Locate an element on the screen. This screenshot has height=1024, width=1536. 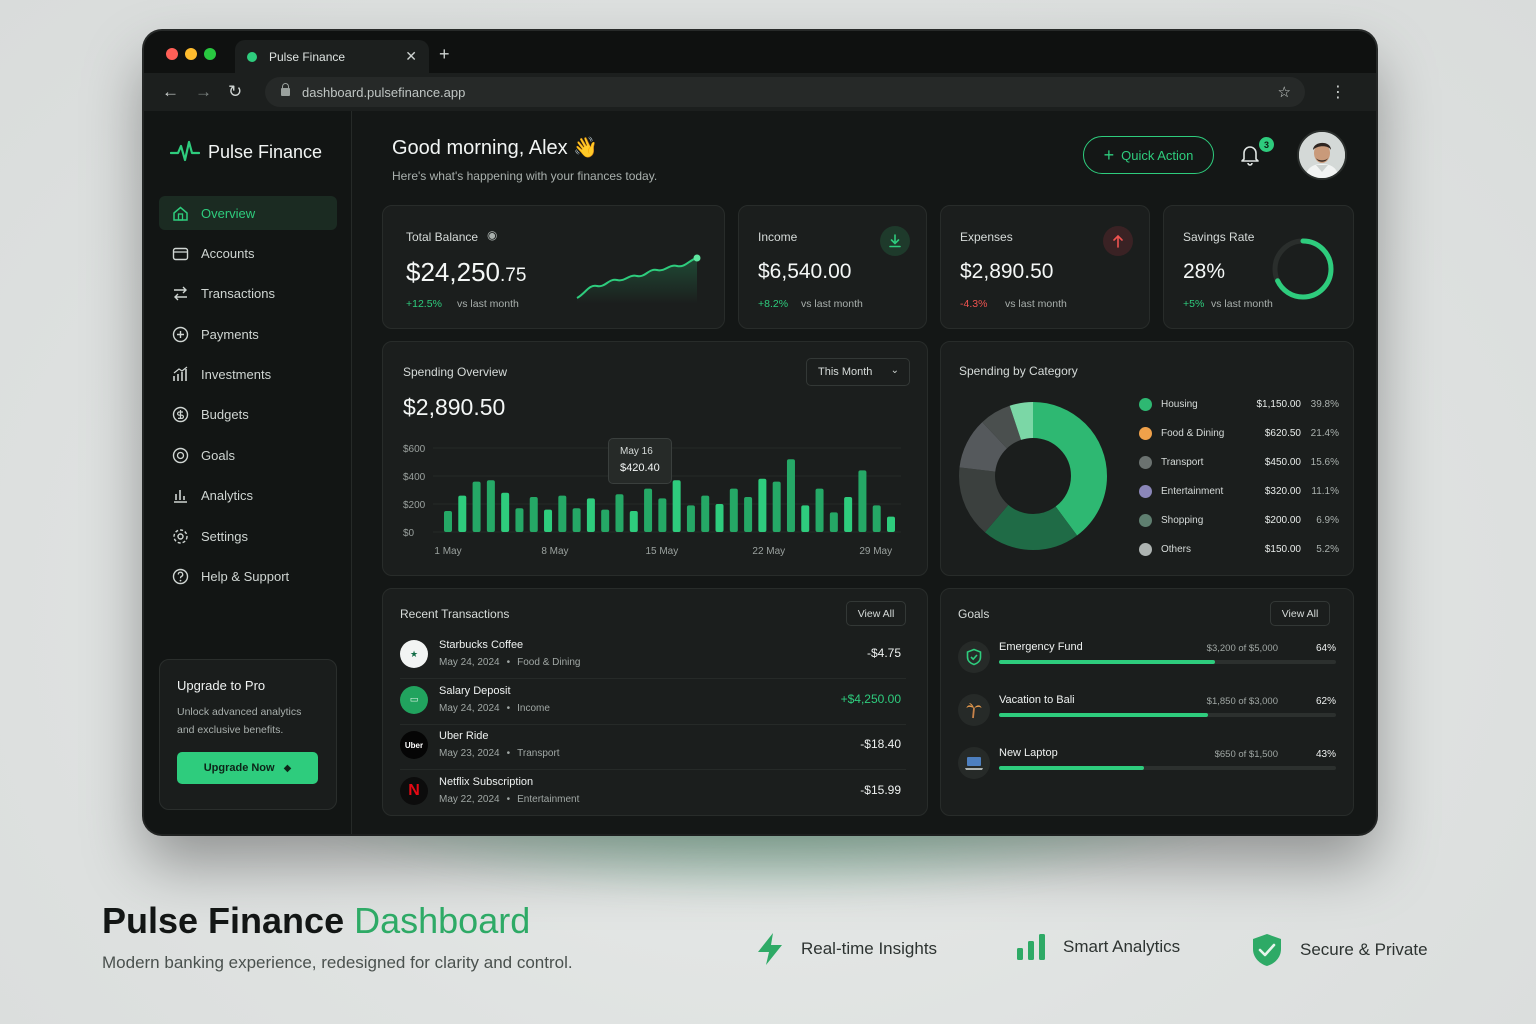
transaction-meta: May 24, 2024 • Food & Dining is located at coordinates (510, 662).